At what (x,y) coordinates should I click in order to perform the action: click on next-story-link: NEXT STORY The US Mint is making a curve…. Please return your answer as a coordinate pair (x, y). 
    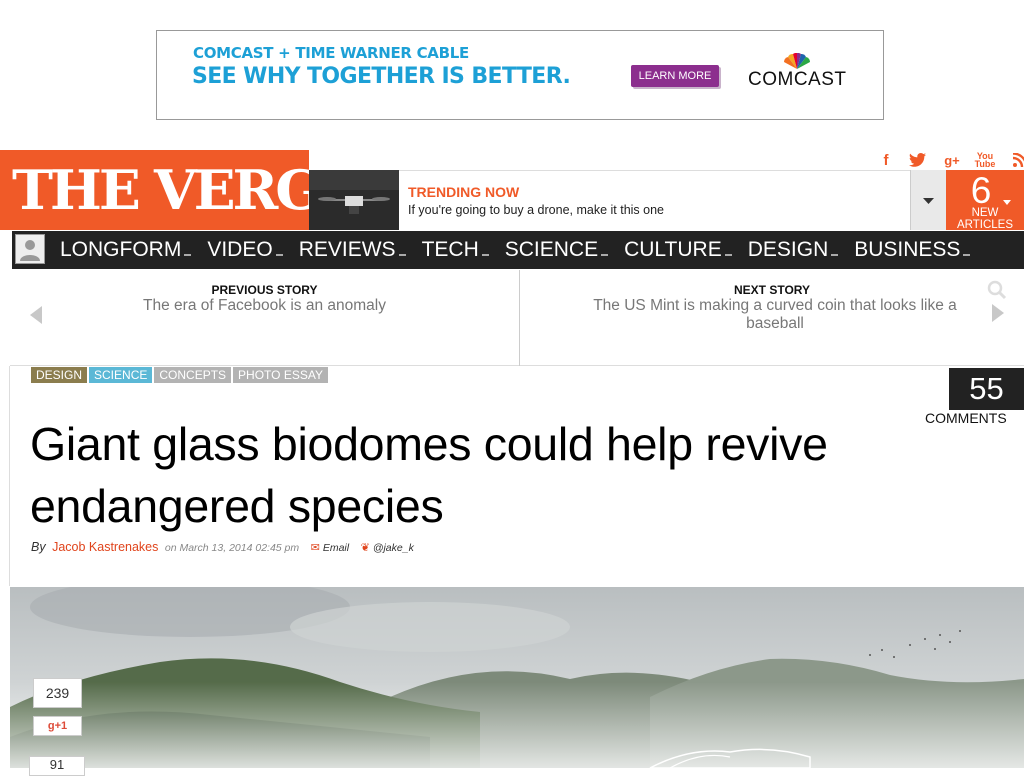
    Looking at the image, I should click on (772, 318).